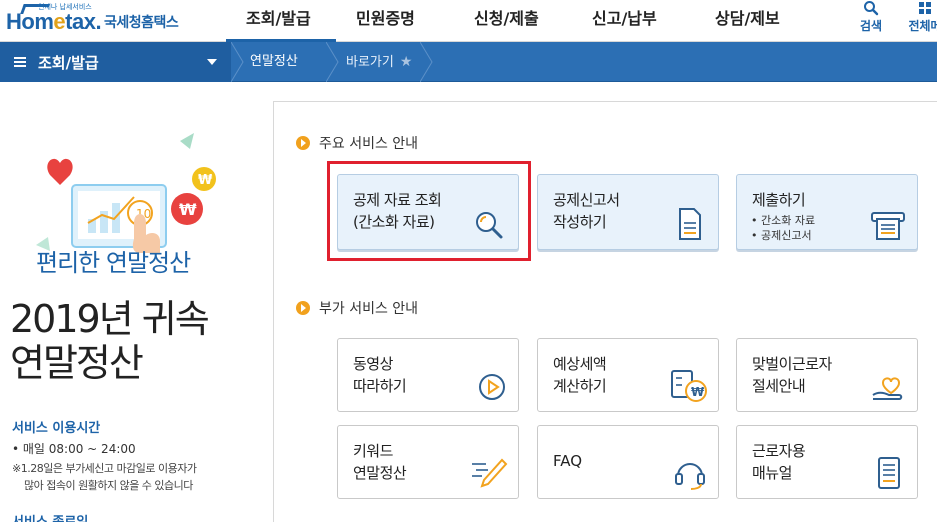  What do you see at coordinates (115, 62) in the screenshot?
I see `menu-dropdown: 조회/발급` at bounding box center [115, 62].